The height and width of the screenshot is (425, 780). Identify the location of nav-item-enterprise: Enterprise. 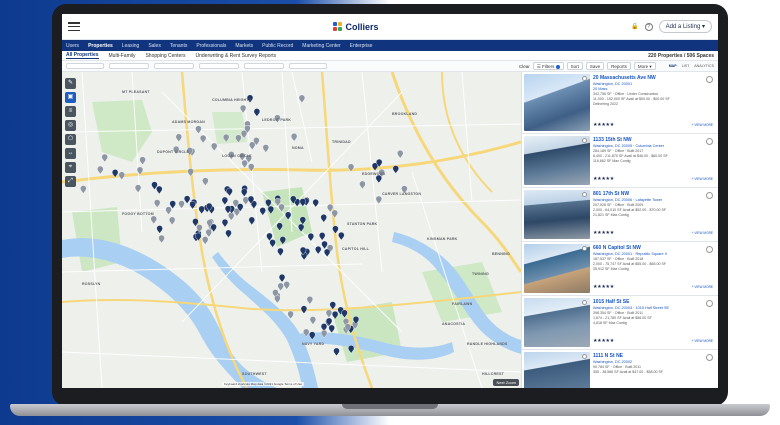
(361, 46).